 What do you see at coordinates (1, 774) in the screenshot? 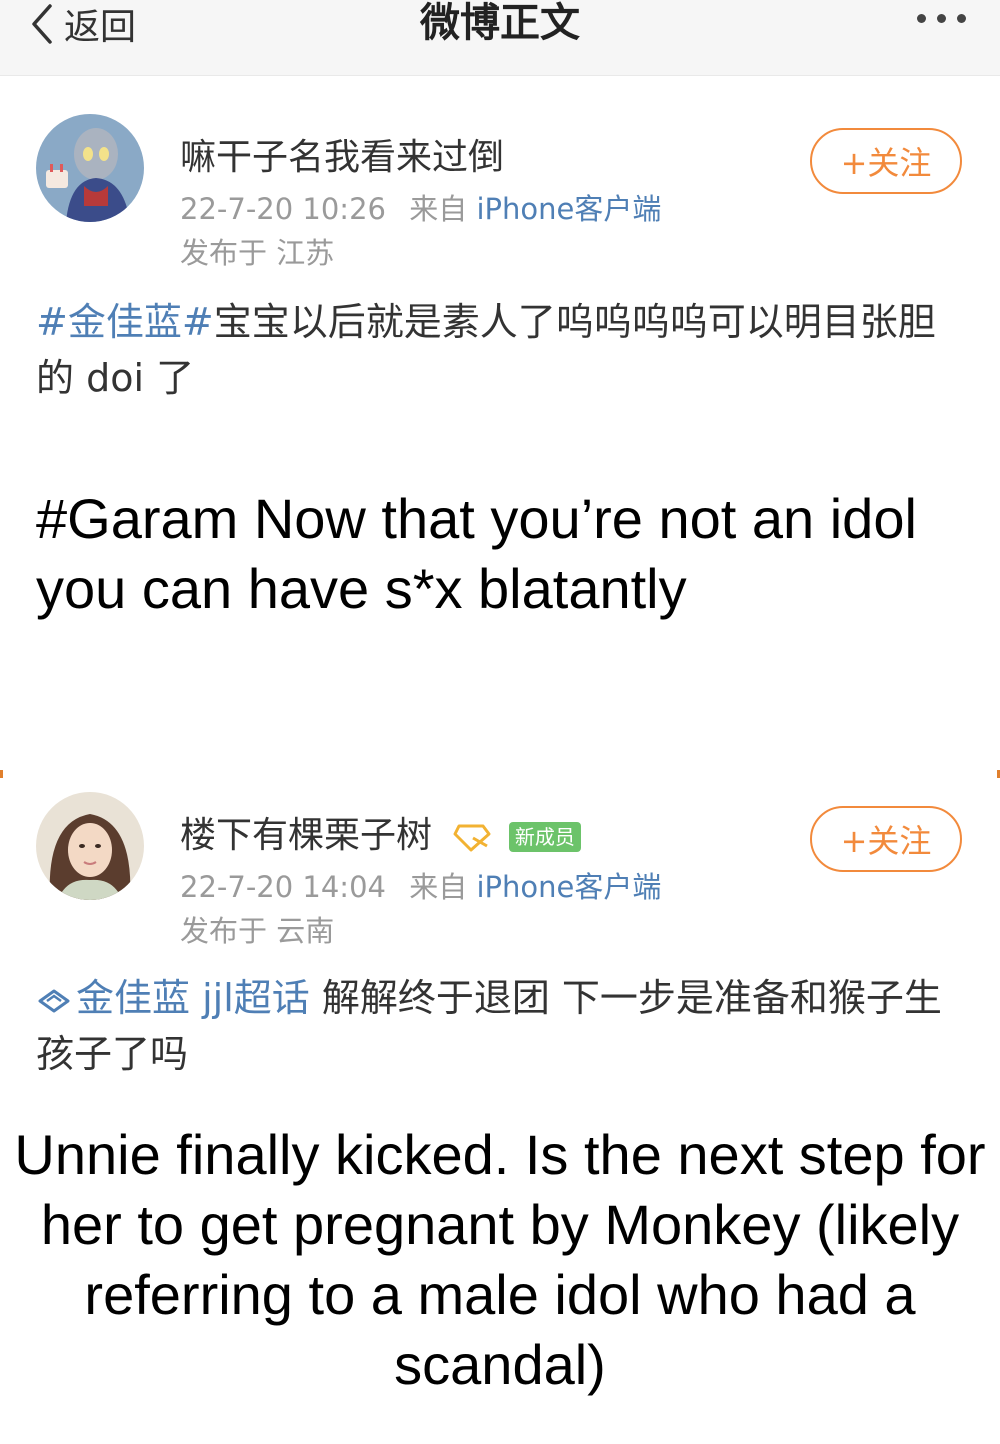
I see `divider-mark` at bounding box center [1, 774].